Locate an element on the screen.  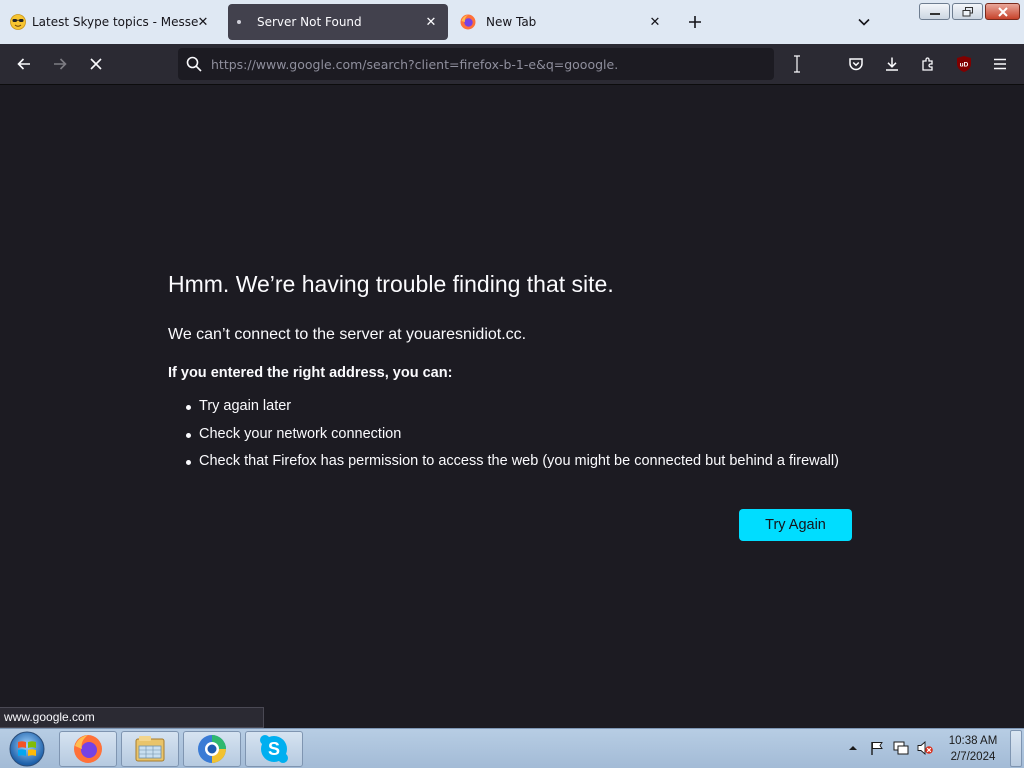
svg-text: uD is located at coordinates (964, 65).